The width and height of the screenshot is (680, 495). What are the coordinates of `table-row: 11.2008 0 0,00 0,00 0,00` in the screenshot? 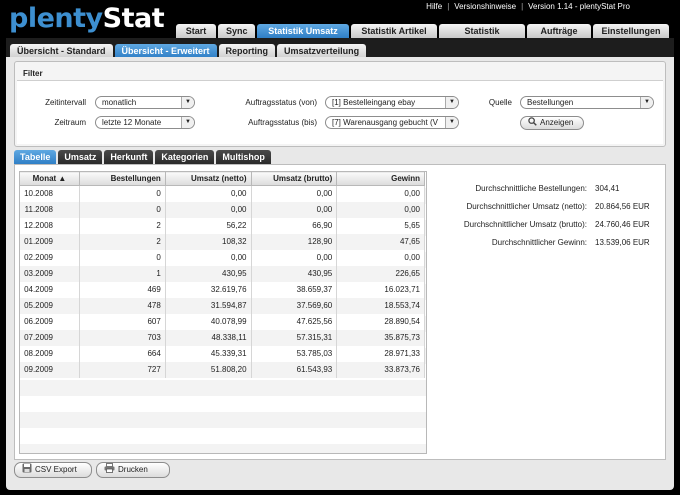 It's located at (222, 209).